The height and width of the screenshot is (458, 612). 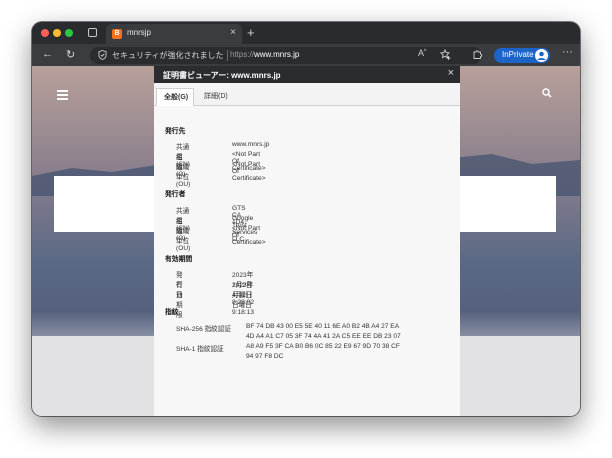 I want to click on issued-by-ou-label: 組織単位 (OU), so click(x=183, y=240).